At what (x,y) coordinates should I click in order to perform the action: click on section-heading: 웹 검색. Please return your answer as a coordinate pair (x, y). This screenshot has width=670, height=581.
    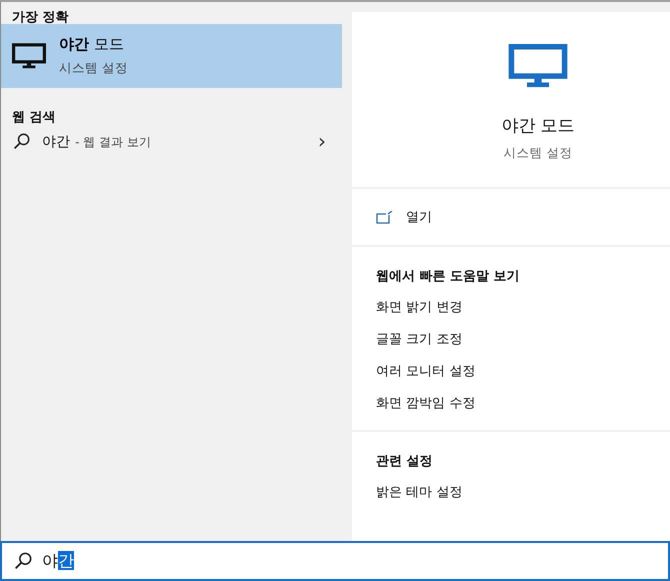
    Looking at the image, I should click on (34, 116).